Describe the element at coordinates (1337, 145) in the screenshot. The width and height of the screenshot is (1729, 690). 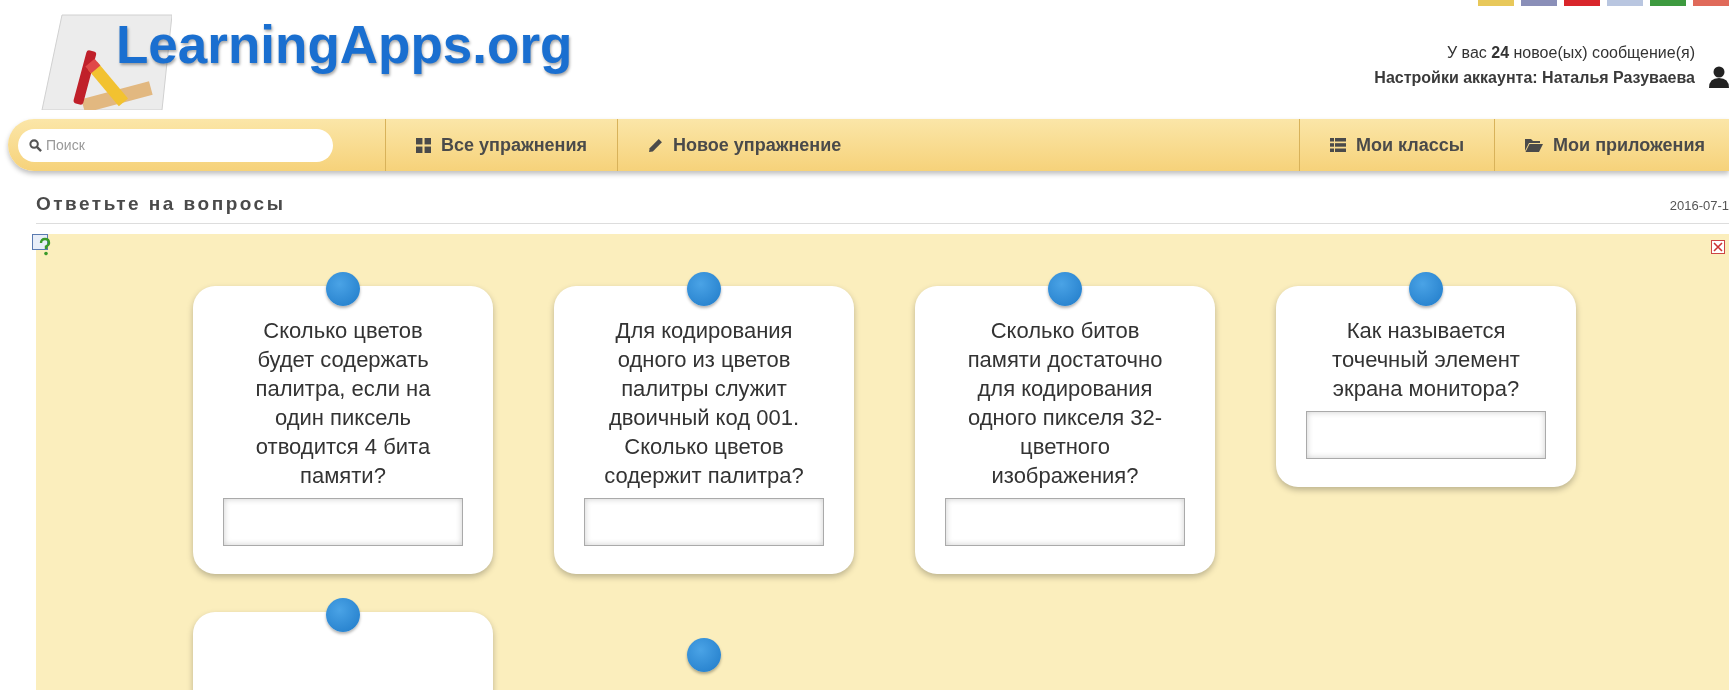
I see `list-icon` at that location.